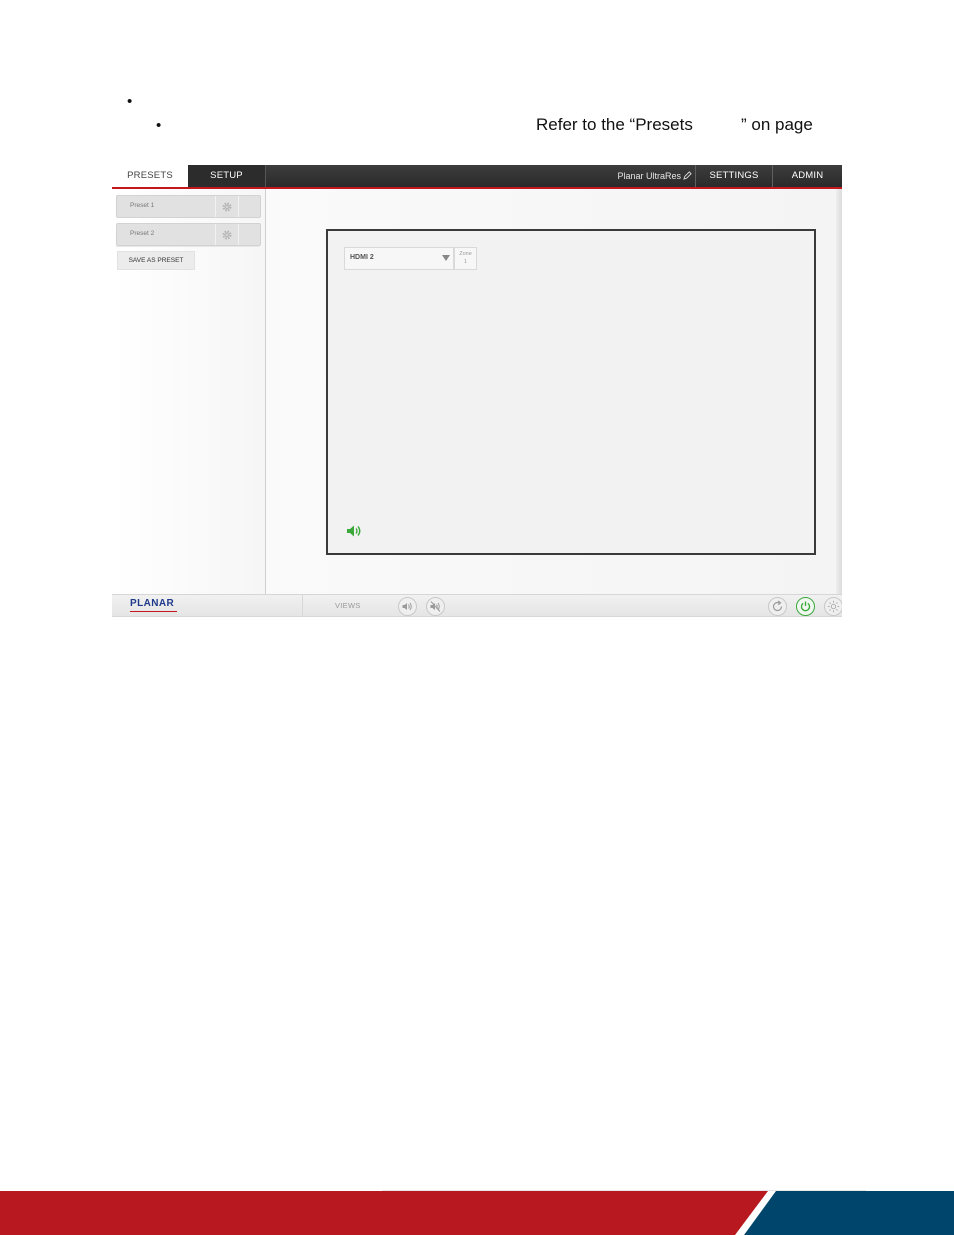 The width and height of the screenshot is (954, 1235). I want to click on planar-logo: PLANAR, so click(152, 603).